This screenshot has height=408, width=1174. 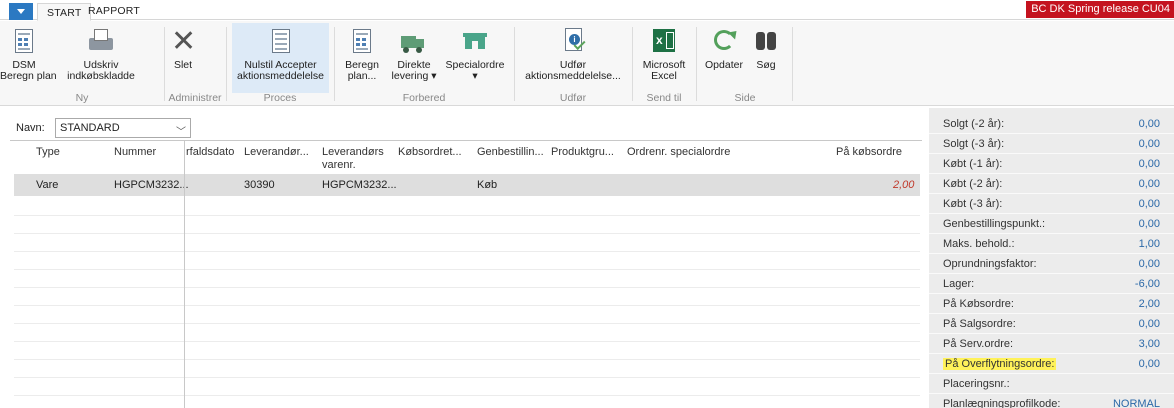 What do you see at coordinates (979, 324) in the screenshot?
I see `factbox-label: På Salgsordre:` at bounding box center [979, 324].